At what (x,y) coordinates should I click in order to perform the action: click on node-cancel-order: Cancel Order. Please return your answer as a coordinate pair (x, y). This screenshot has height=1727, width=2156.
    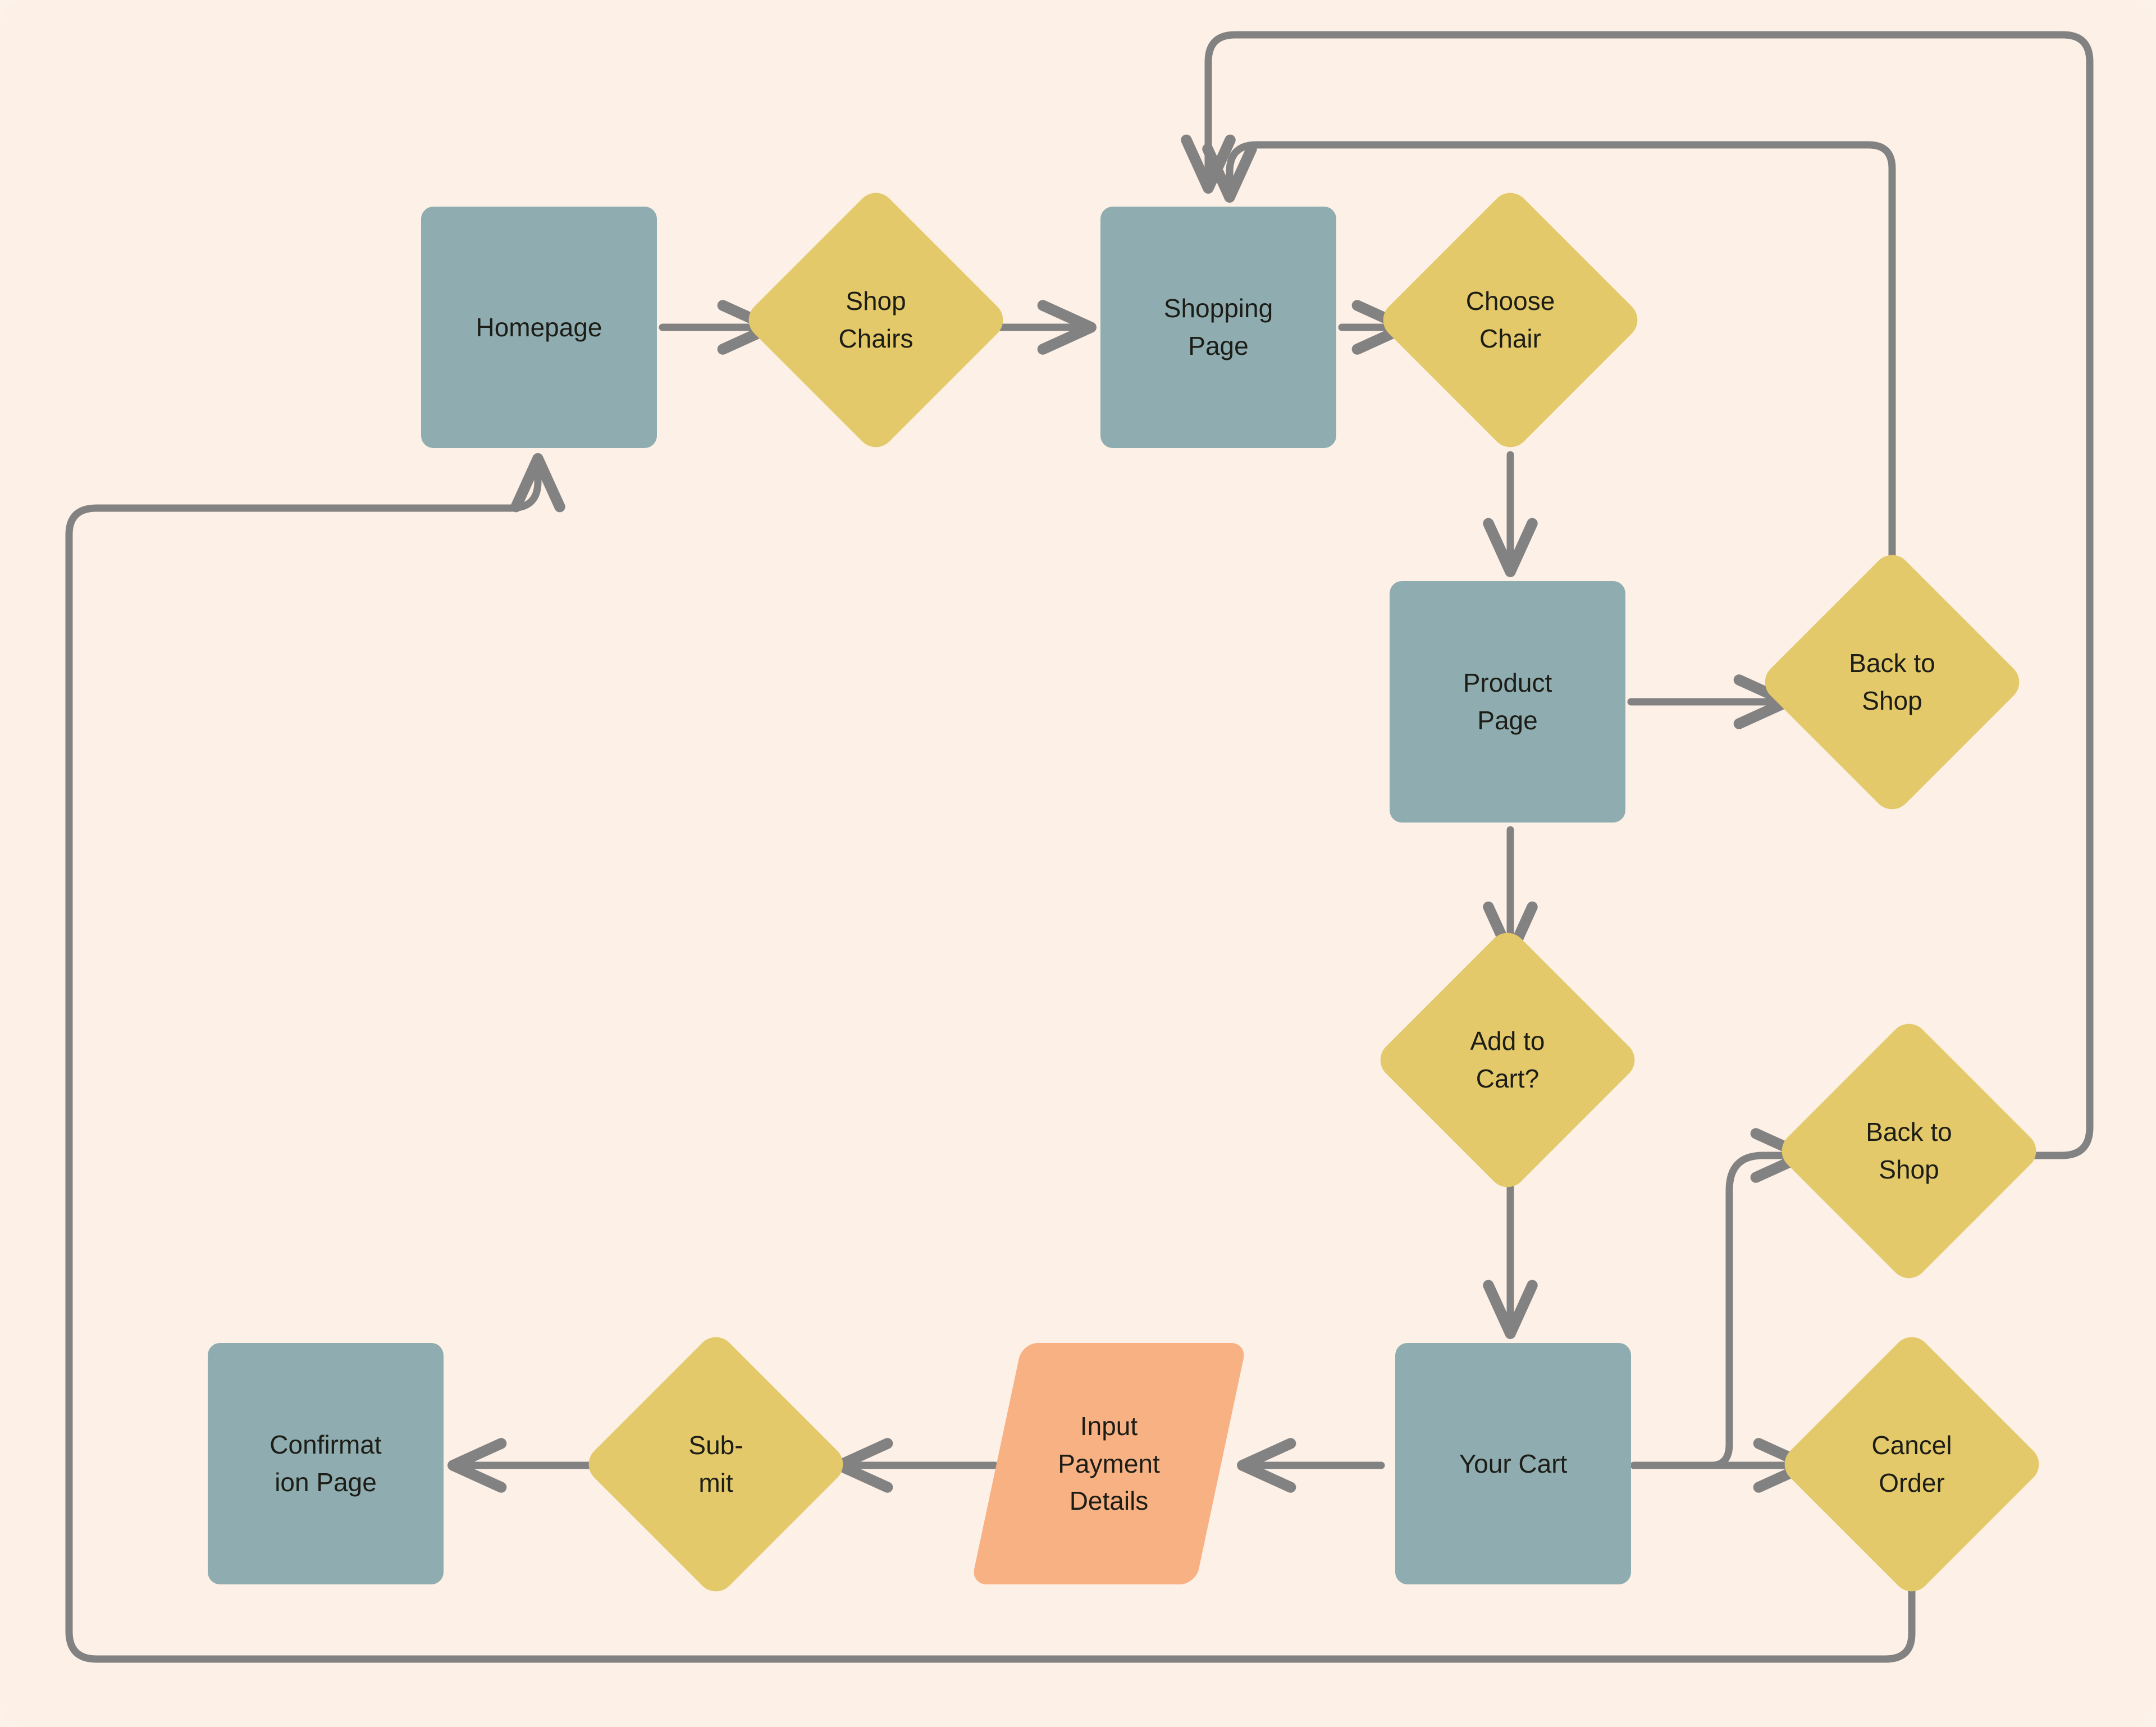
    Looking at the image, I should click on (1911, 1464).